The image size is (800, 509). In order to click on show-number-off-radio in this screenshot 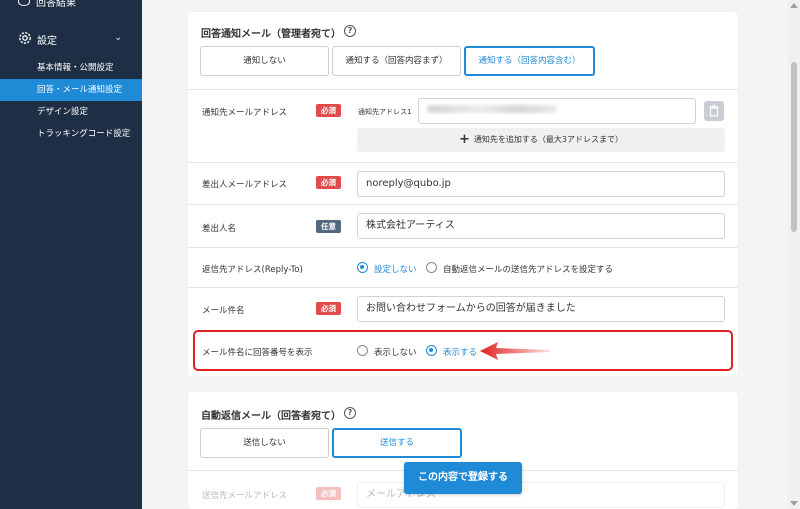, I will do `click(362, 350)`.